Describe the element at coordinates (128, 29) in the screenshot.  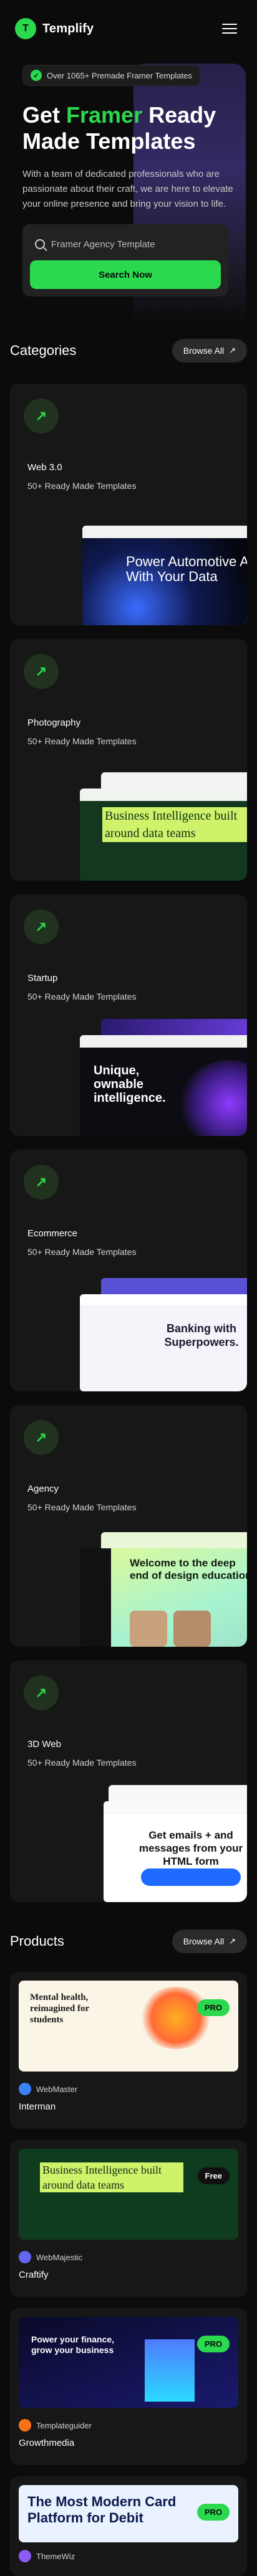
I see `site-header: T Templify` at that location.